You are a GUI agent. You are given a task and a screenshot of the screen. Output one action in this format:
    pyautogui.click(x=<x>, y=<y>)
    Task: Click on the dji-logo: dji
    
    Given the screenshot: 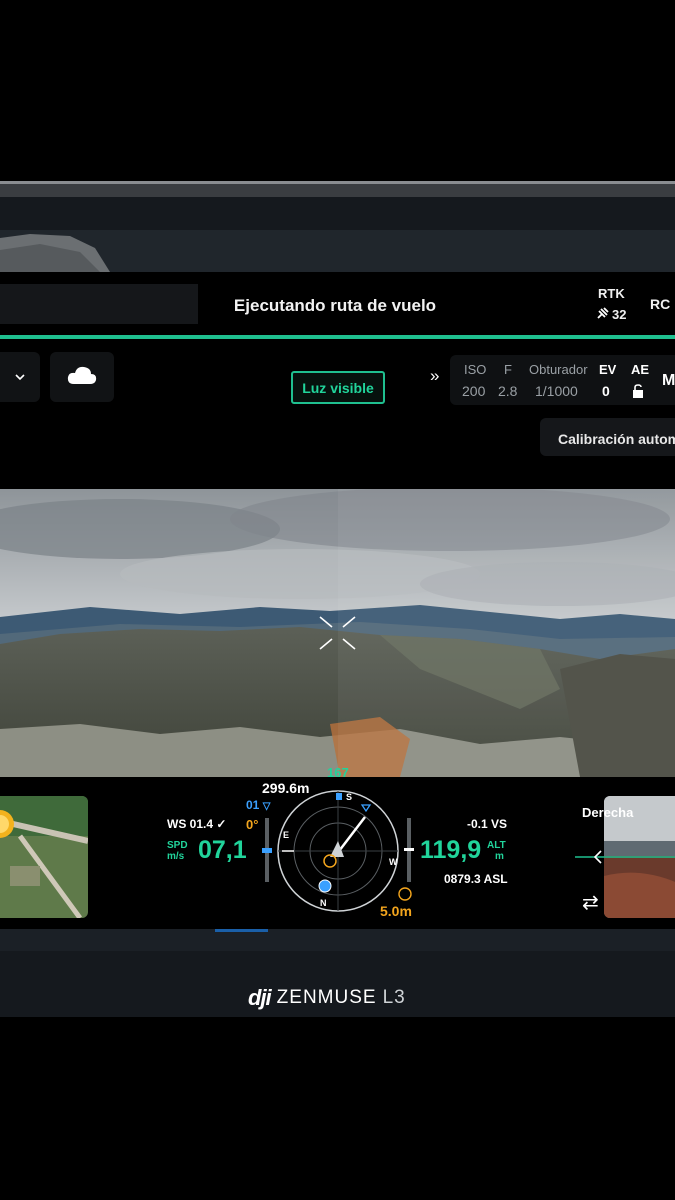 What is the action you would take?
    pyautogui.click(x=260, y=997)
    